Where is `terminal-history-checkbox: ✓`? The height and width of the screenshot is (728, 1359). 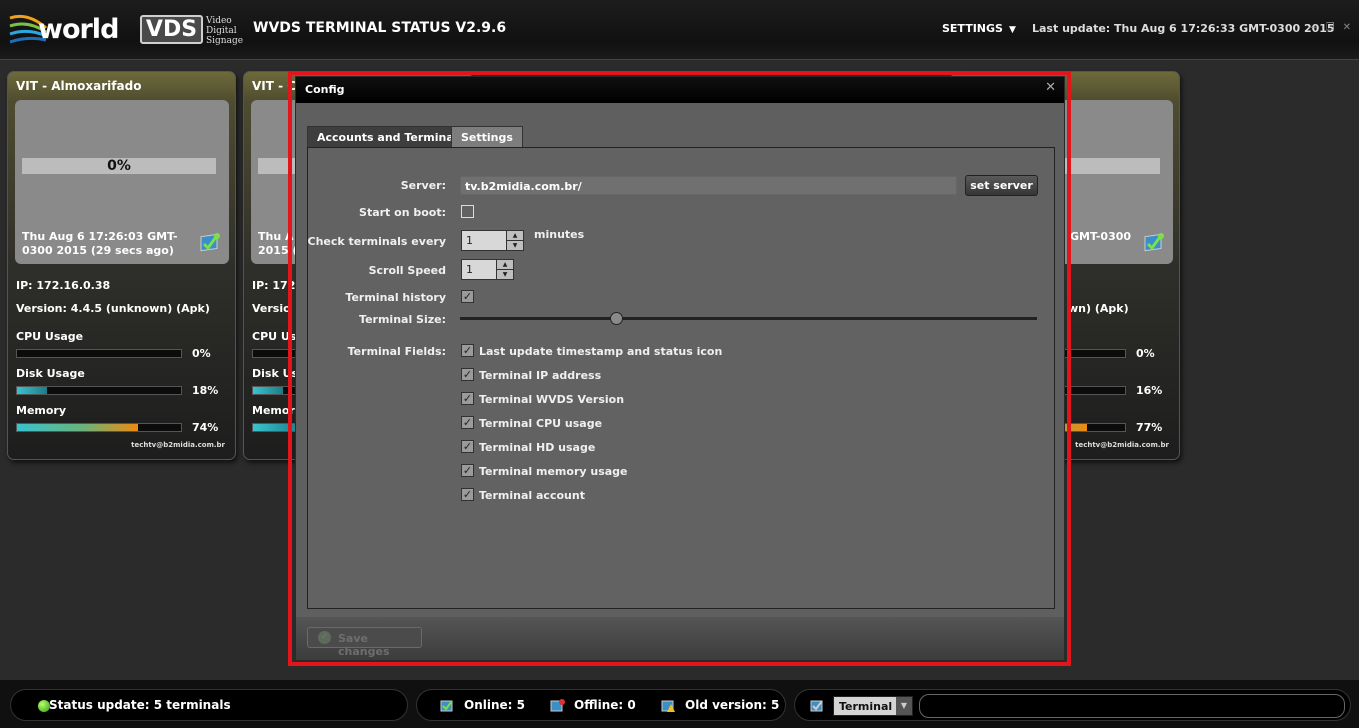 terminal-history-checkbox: ✓ is located at coordinates (467, 296).